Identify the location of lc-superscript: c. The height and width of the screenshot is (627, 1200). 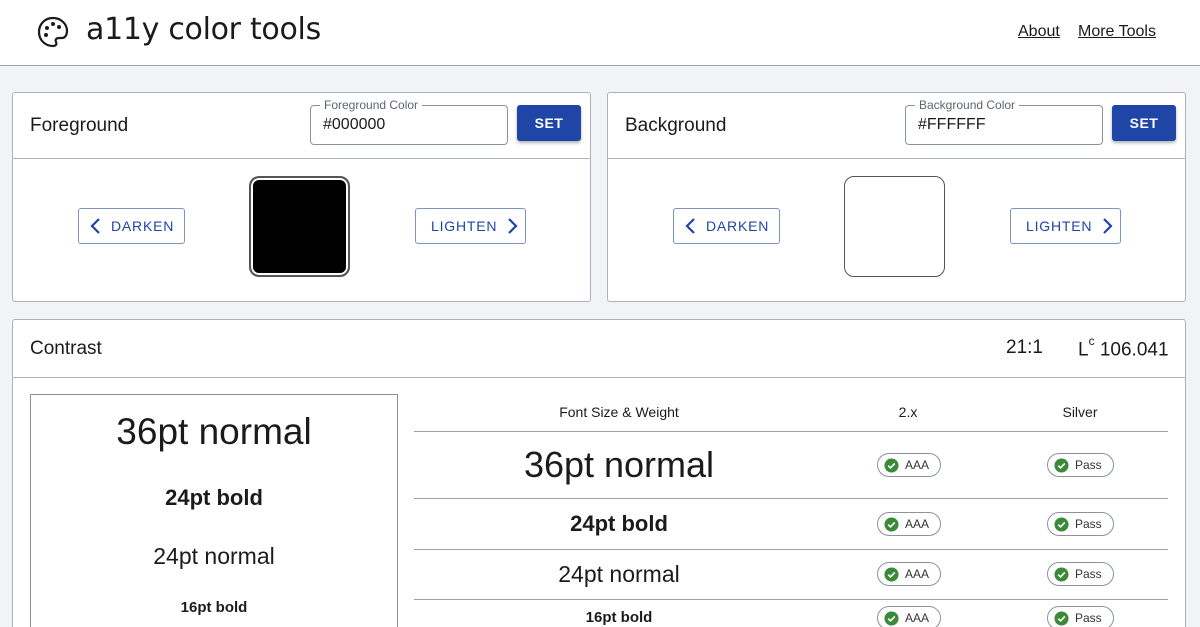
(1091, 341).